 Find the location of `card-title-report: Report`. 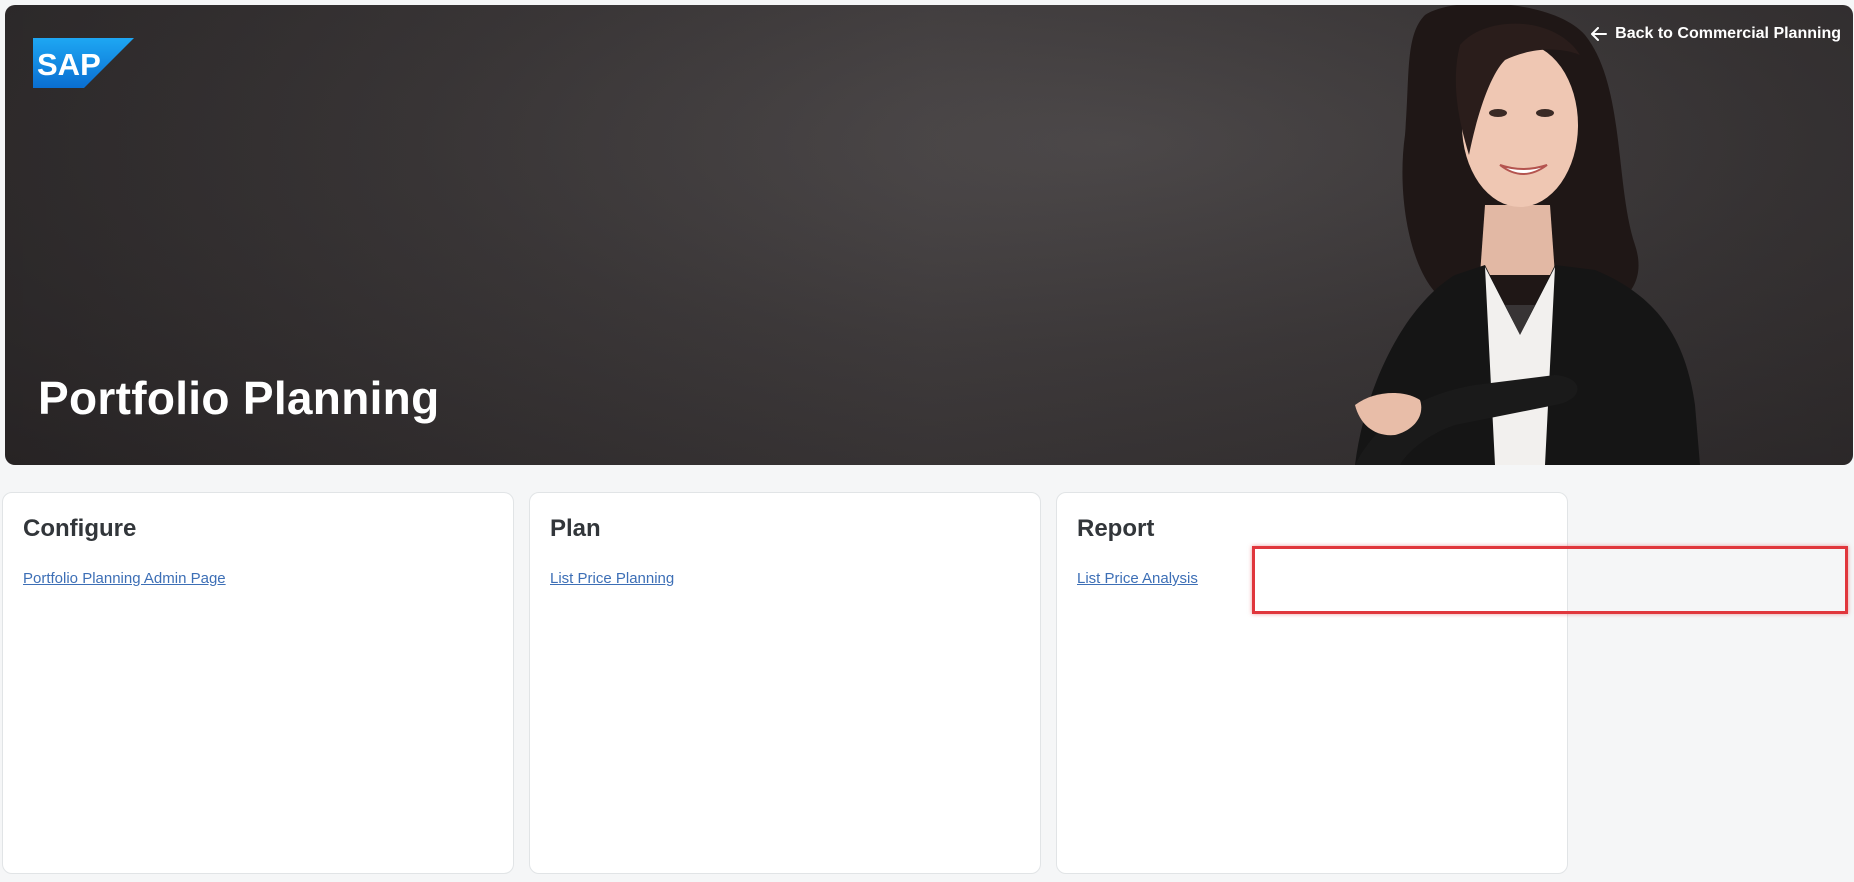

card-title-report: Report is located at coordinates (1116, 528).